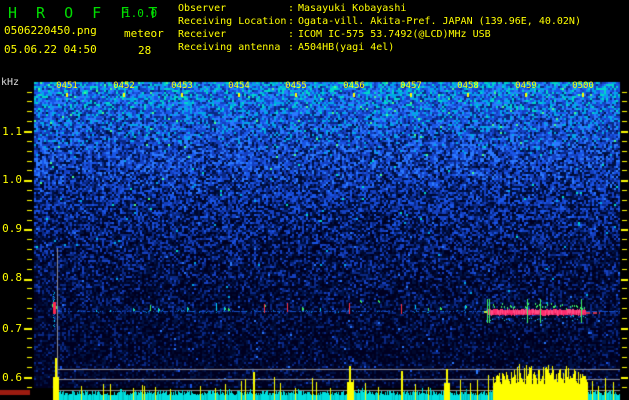 This screenshot has width=629, height=400. I want to click on freq-tick-label: 1.1, so click(12, 131).